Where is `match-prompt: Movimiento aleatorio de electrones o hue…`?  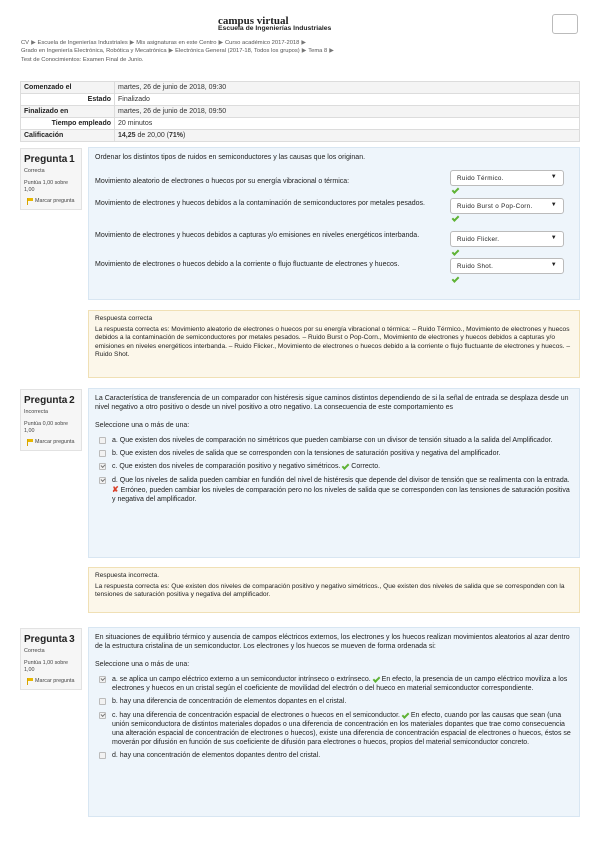 match-prompt: Movimiento aleatorio de electrones o hue… is located at coordinates (222, 182).